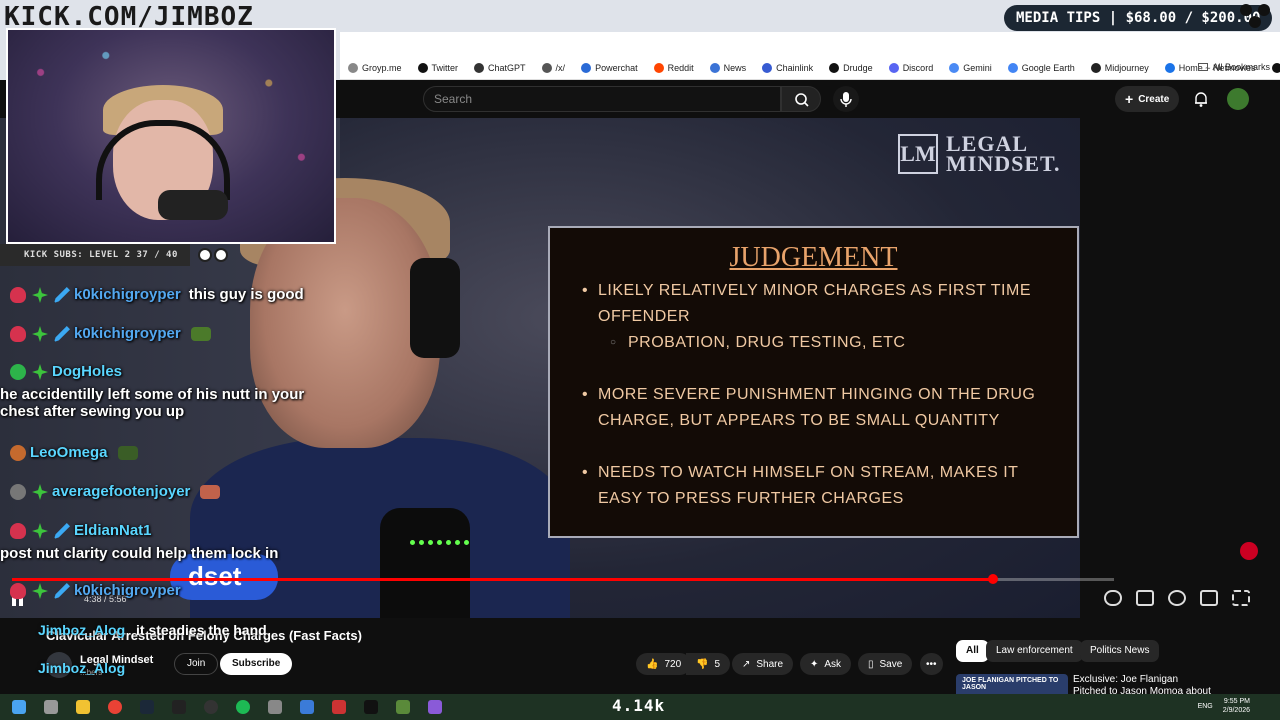 Image resolution: width=1280 pixels, height=720 pixels. Describe the element at coordinates (560, 67) in the screenshot. I see `bookmark-label: /x/` at that location.